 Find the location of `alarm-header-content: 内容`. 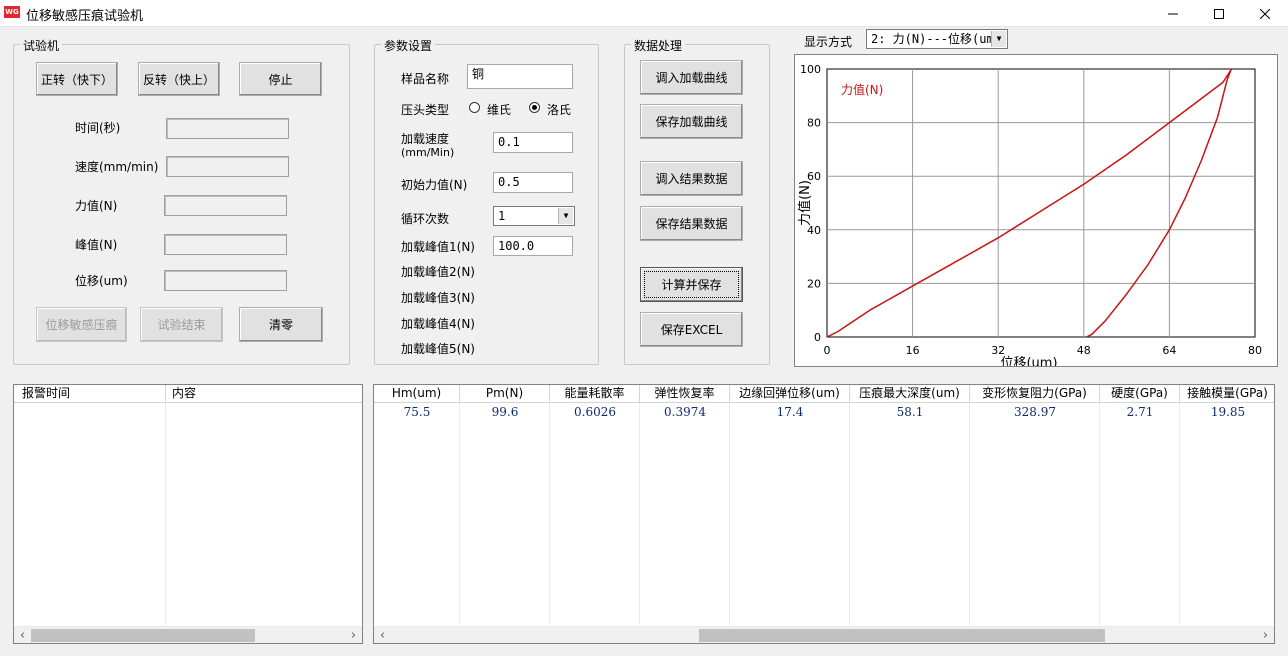

alarm-header-content: 内容 is located at coordinates (264, 394).